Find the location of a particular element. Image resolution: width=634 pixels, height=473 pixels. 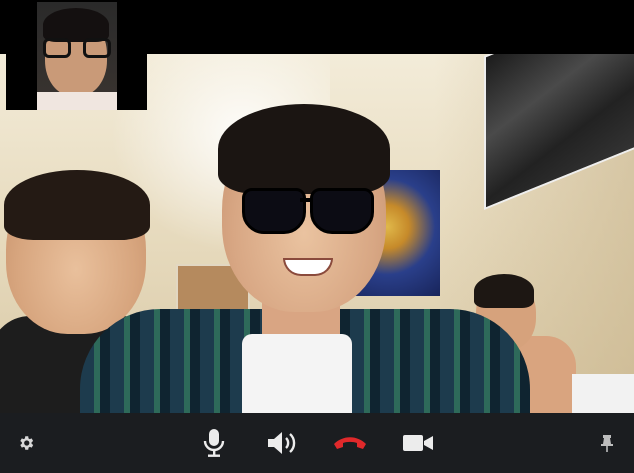

person-center-hair is located at coordinates (304, 149).